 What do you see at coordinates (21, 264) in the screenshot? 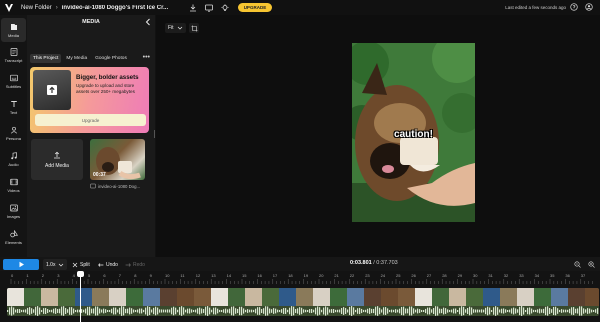
I see `play-button` at bounding box center [21, 264].